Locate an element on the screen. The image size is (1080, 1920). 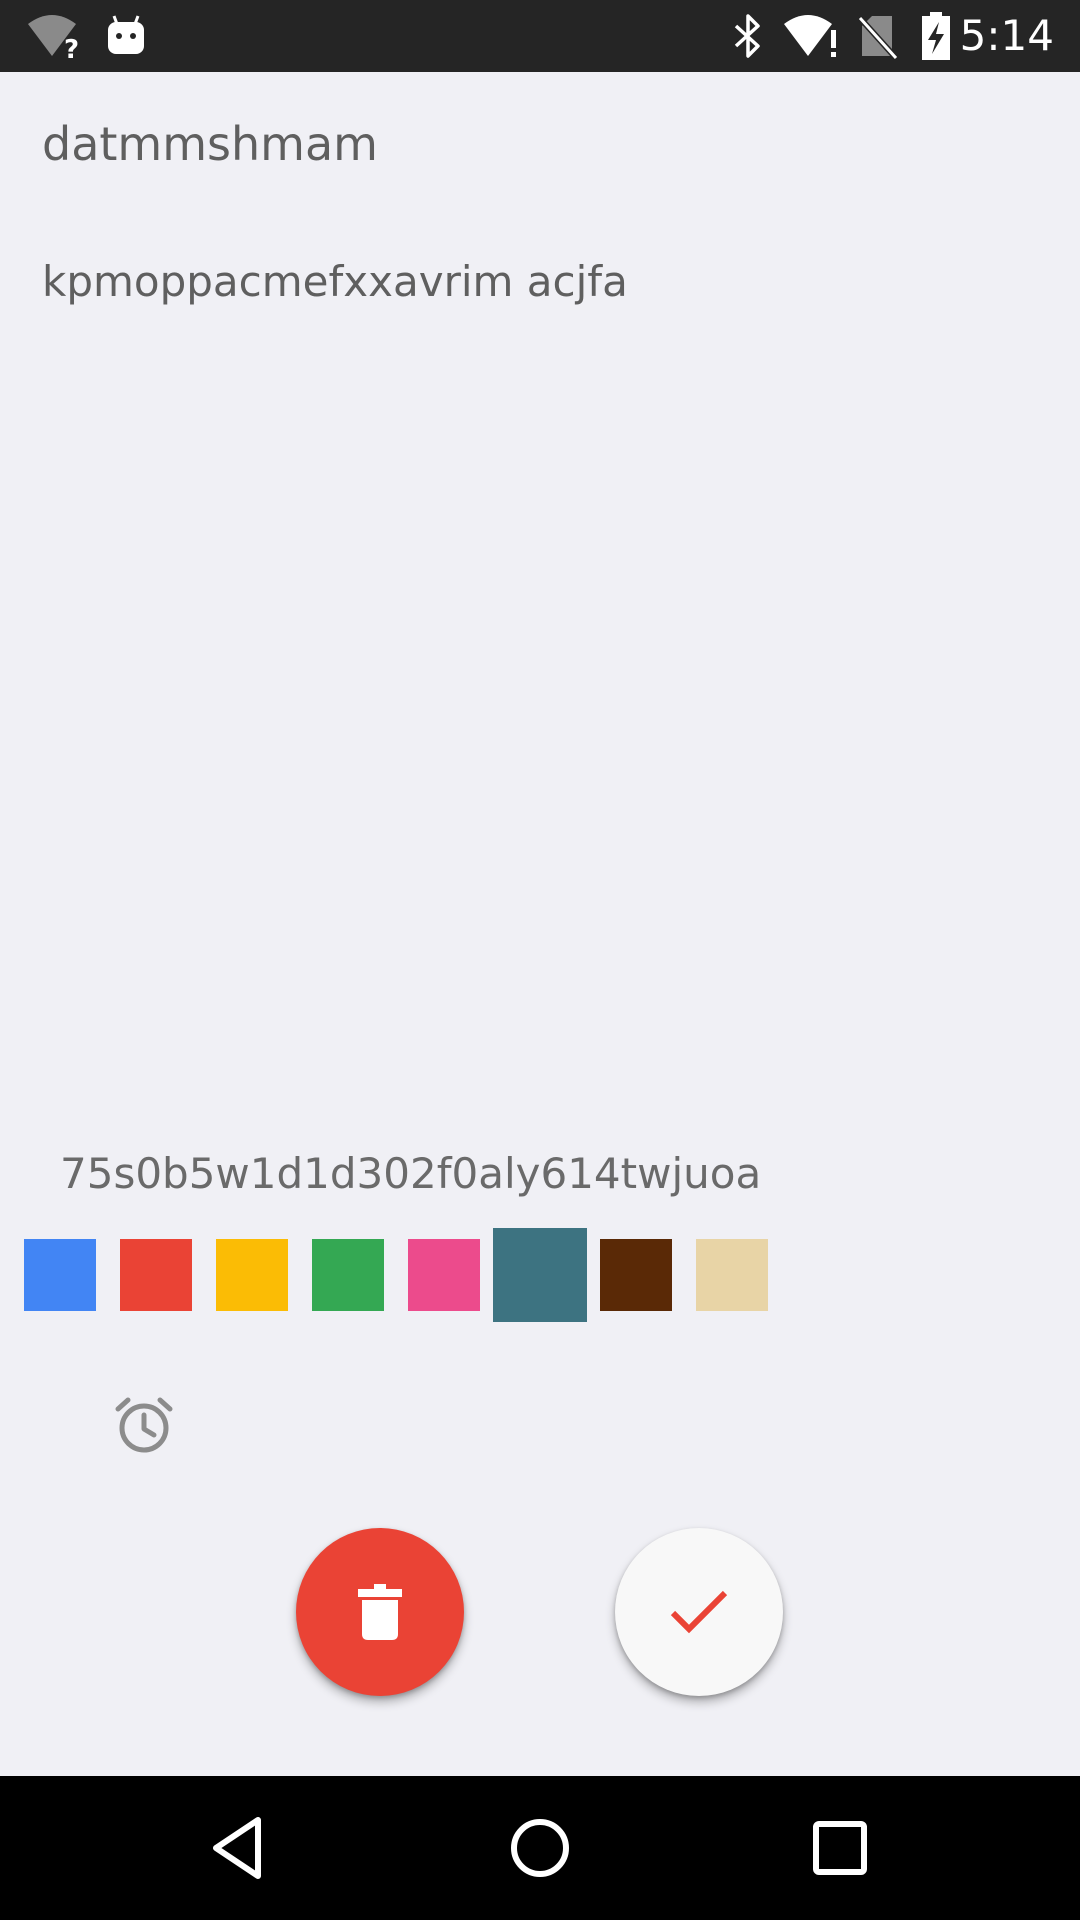
nav-home-button is located at coordinates (540, 1848).